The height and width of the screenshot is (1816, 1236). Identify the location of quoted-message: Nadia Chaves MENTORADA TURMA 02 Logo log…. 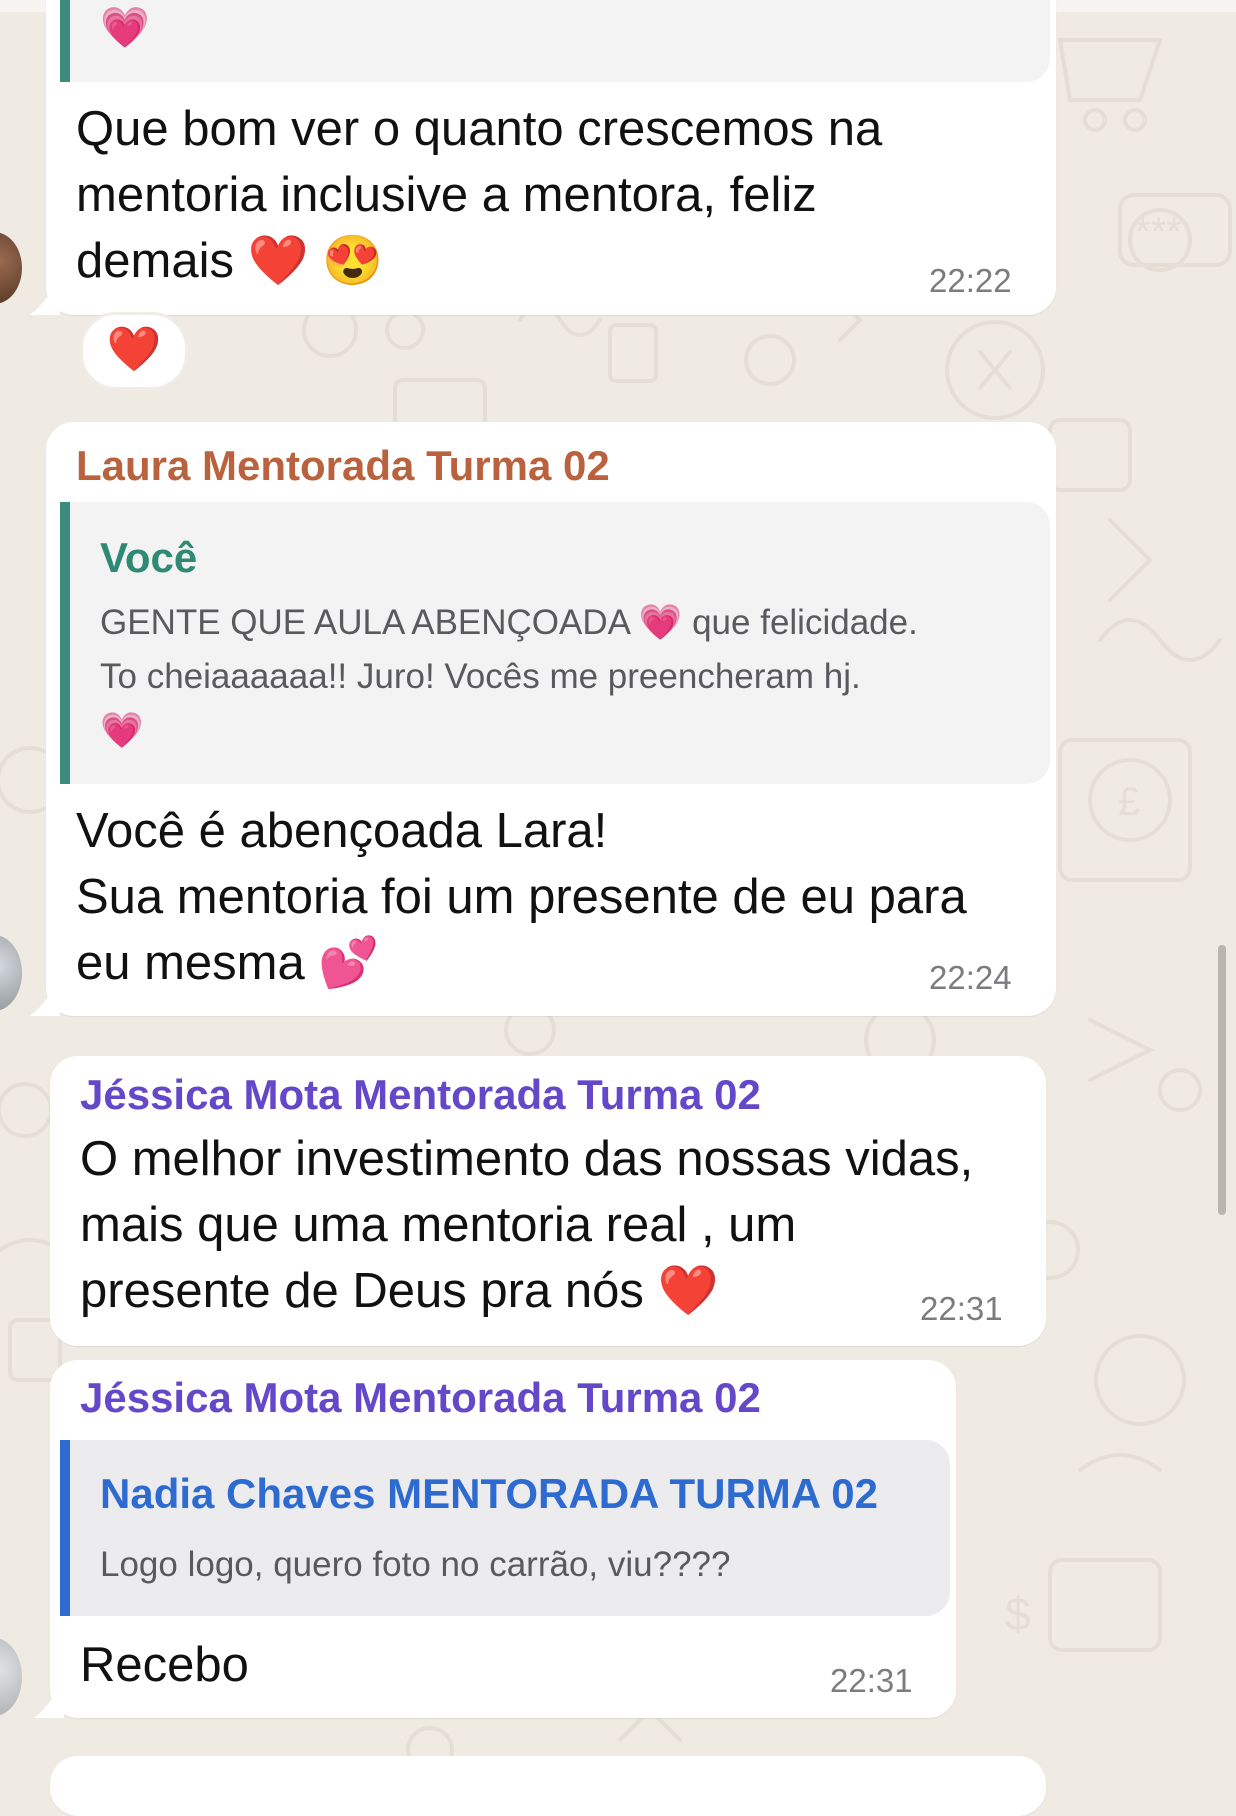
(505, 1528).